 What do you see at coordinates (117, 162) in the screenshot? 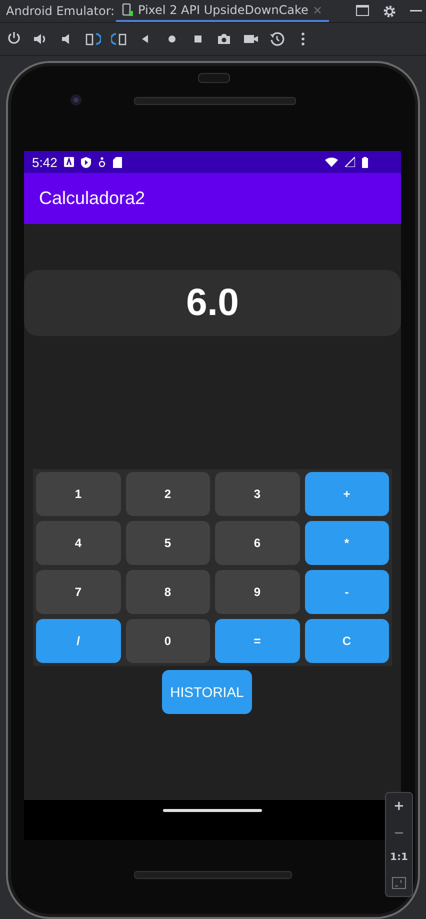
I see `sd-card-icon` at bounding box center [117, 162].